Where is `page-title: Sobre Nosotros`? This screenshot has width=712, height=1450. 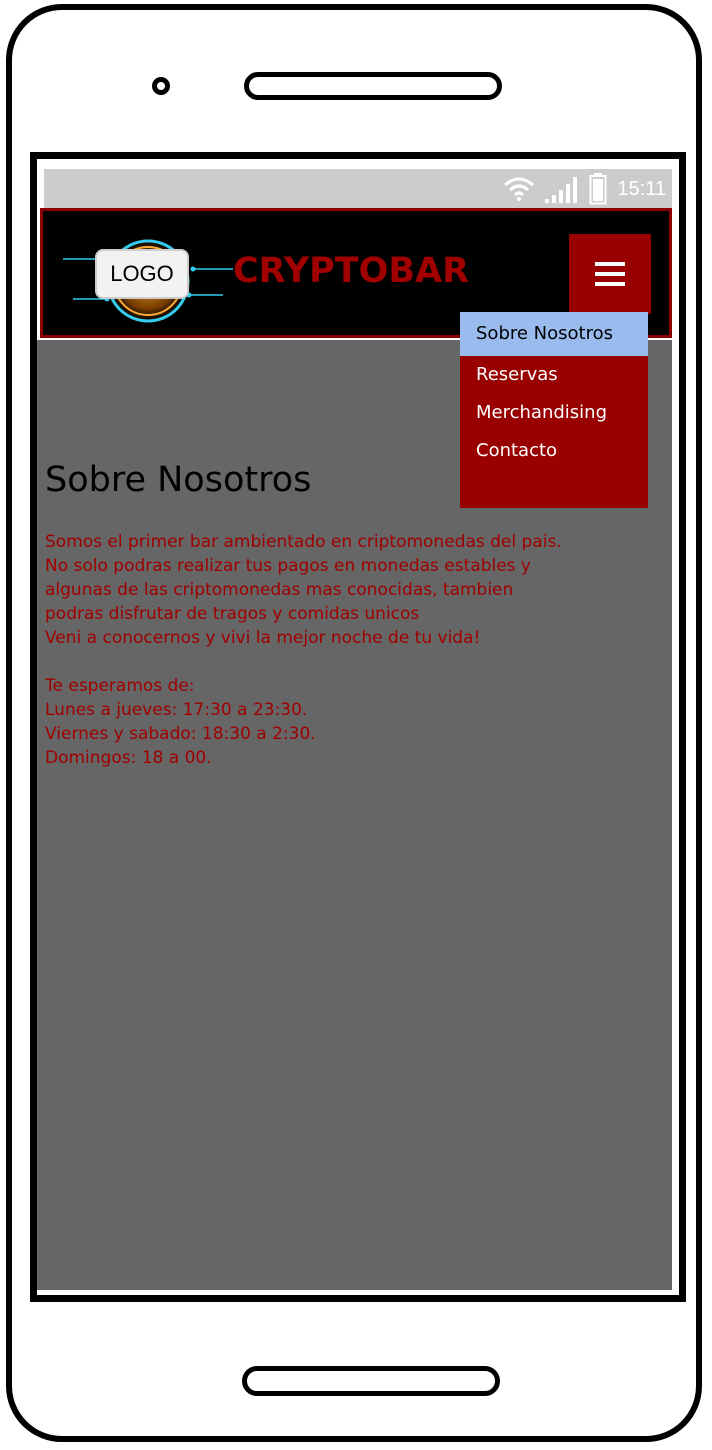 page-title: Sobre Nosotros is located at coordinates (178, 480).